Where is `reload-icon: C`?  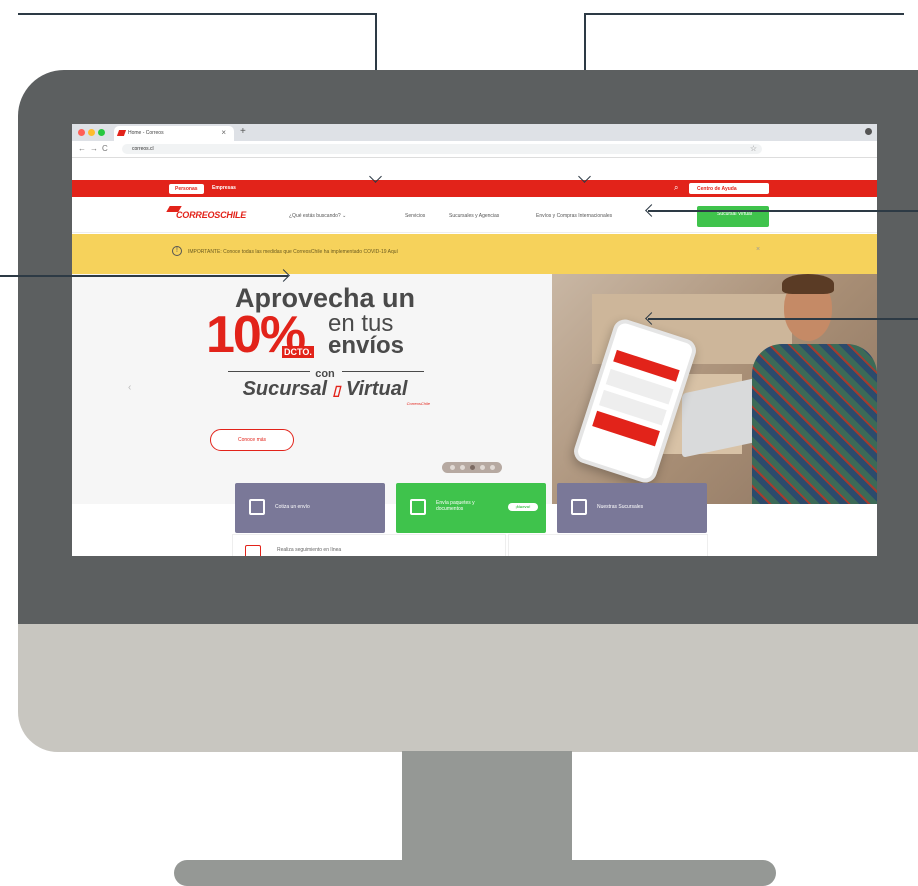
reload-icon: C is located at coordinates (105, 148).